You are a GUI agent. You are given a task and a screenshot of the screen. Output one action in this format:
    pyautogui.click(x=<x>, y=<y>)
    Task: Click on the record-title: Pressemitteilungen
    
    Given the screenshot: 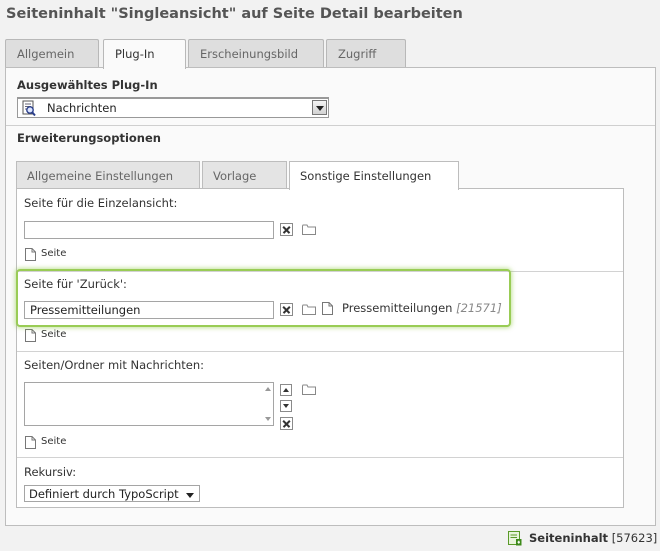 What is the action you would take?
    pyautogui.click(x=397, y=308)
    